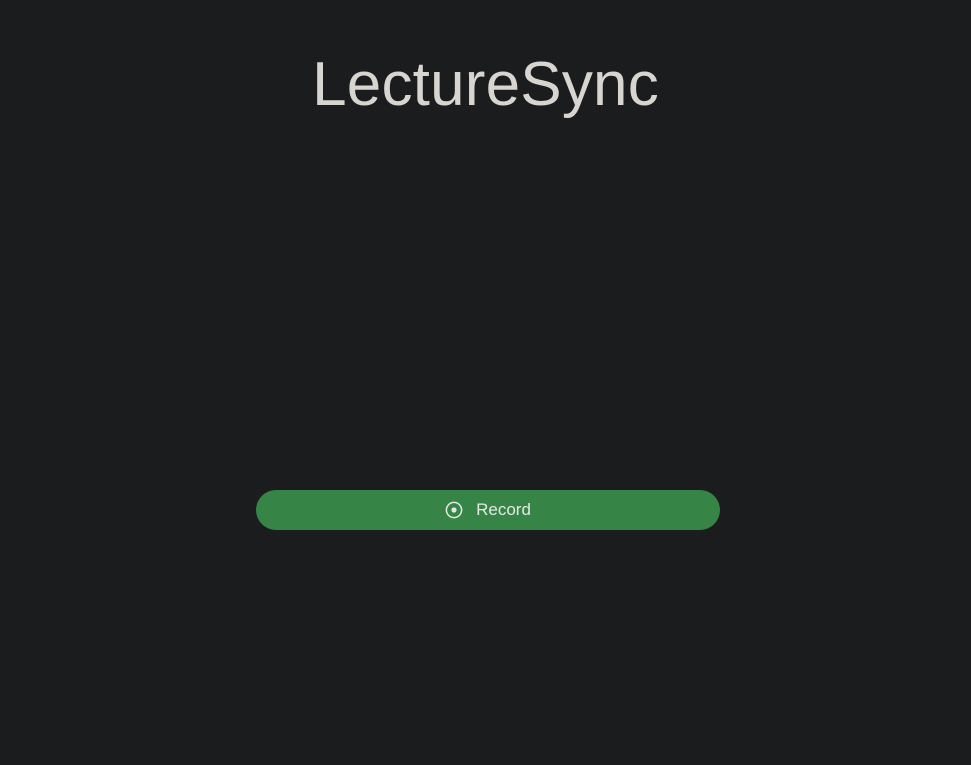  Describe the element at coordinates (454, 510) in the screenshot. I see `record-icon` at that location.